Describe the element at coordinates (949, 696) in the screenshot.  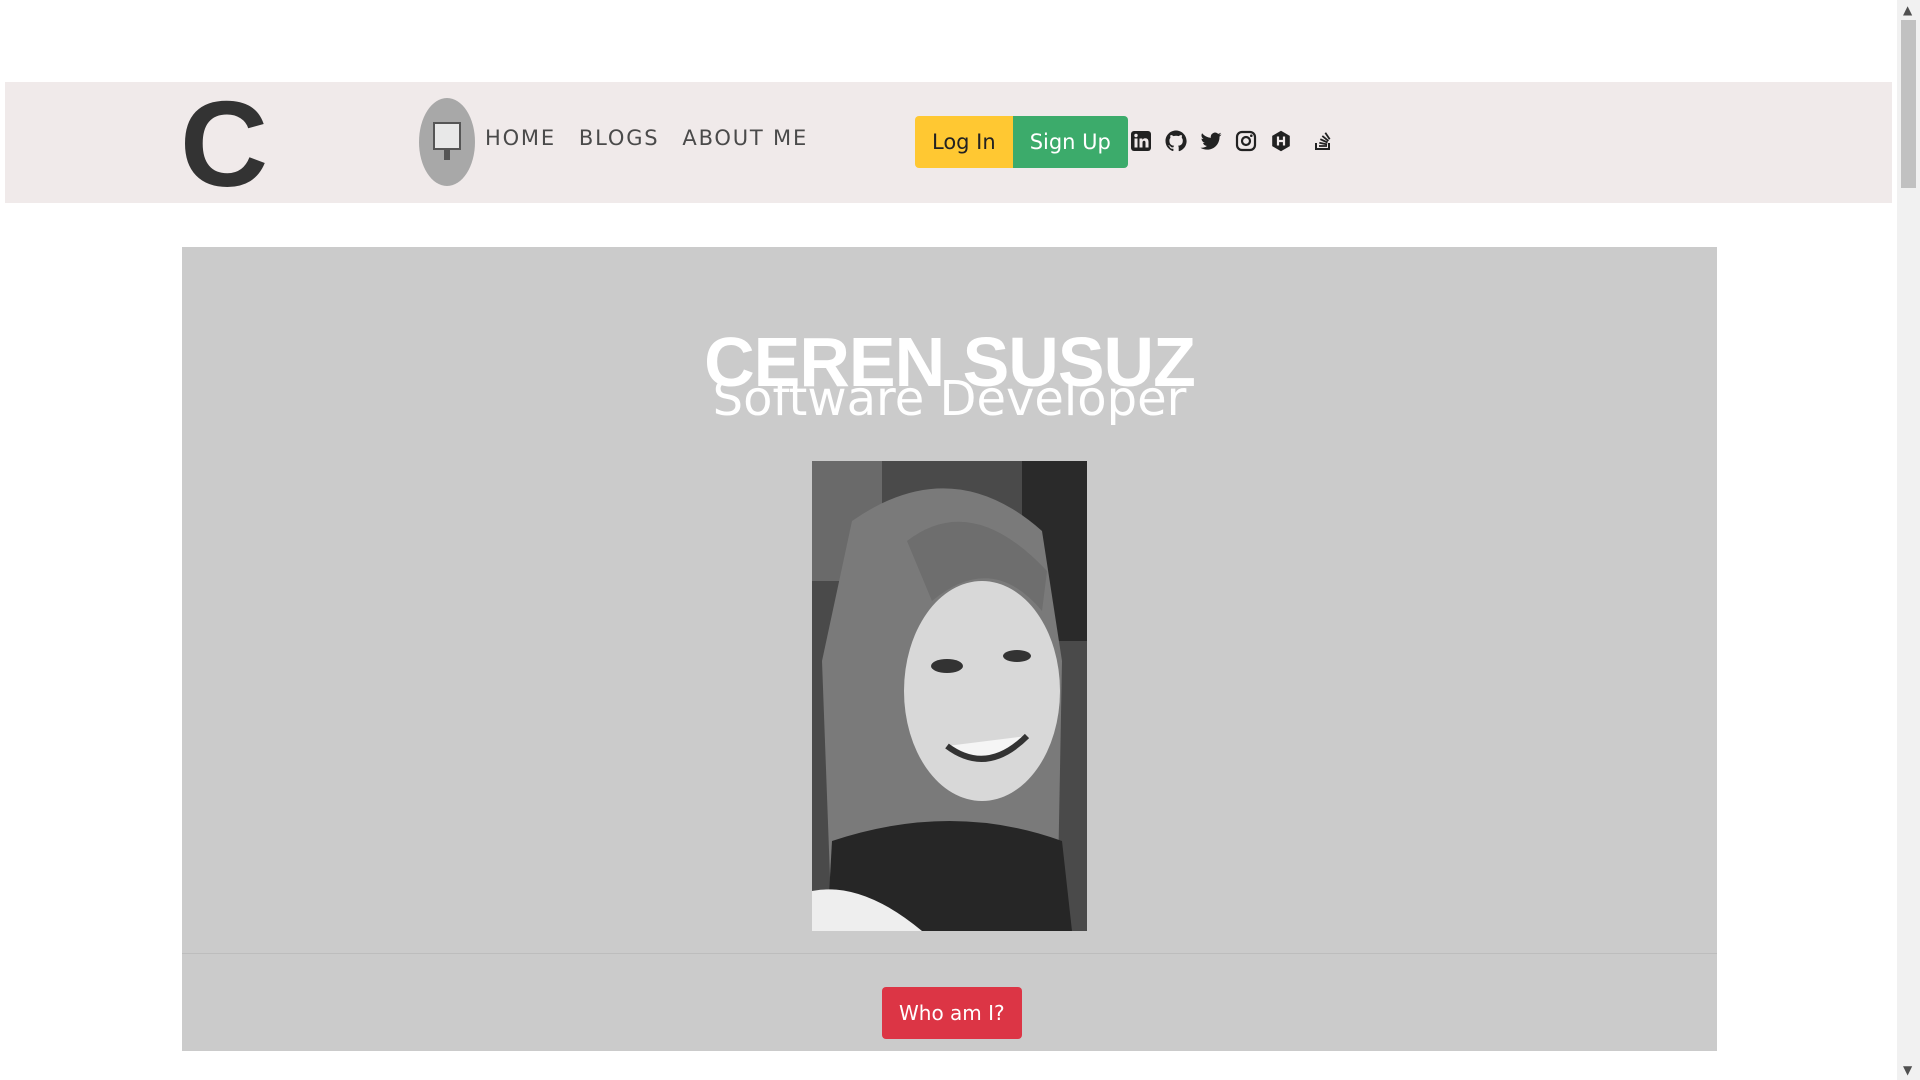
I see `profile-photo` at that location.